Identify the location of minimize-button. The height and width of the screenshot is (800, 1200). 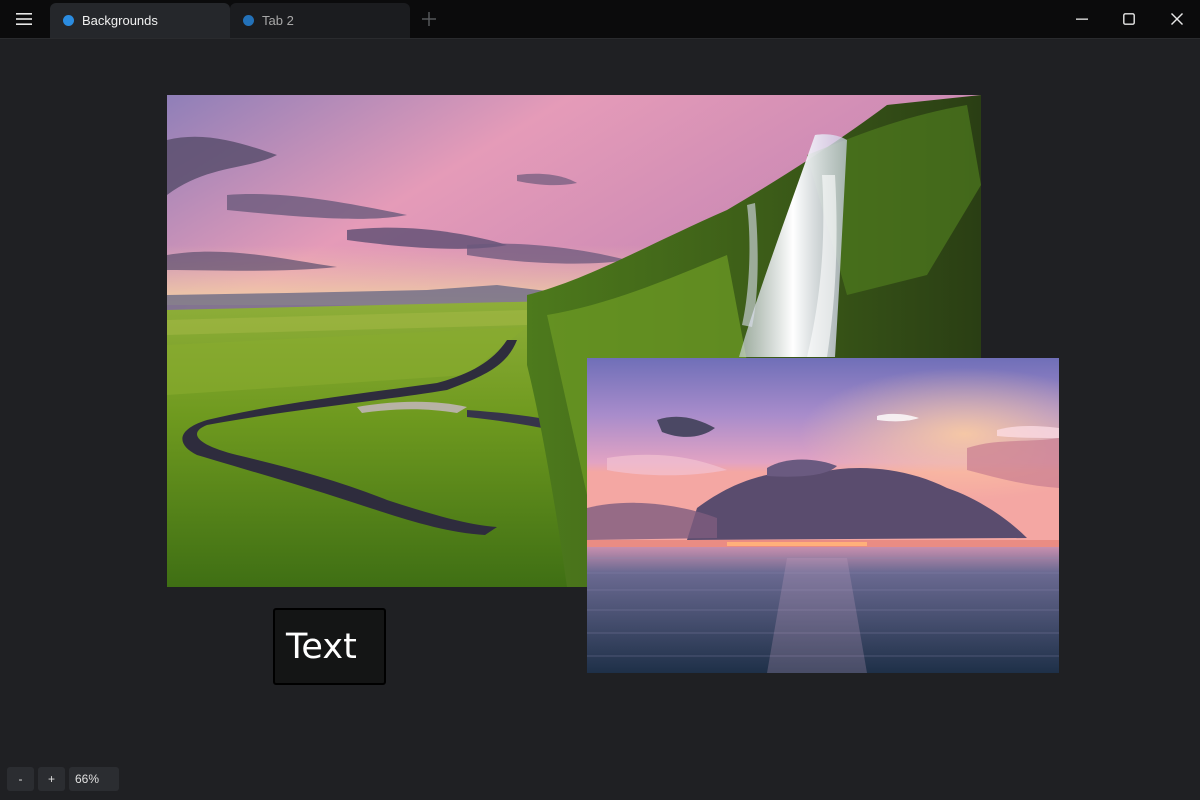
(1082, 19).